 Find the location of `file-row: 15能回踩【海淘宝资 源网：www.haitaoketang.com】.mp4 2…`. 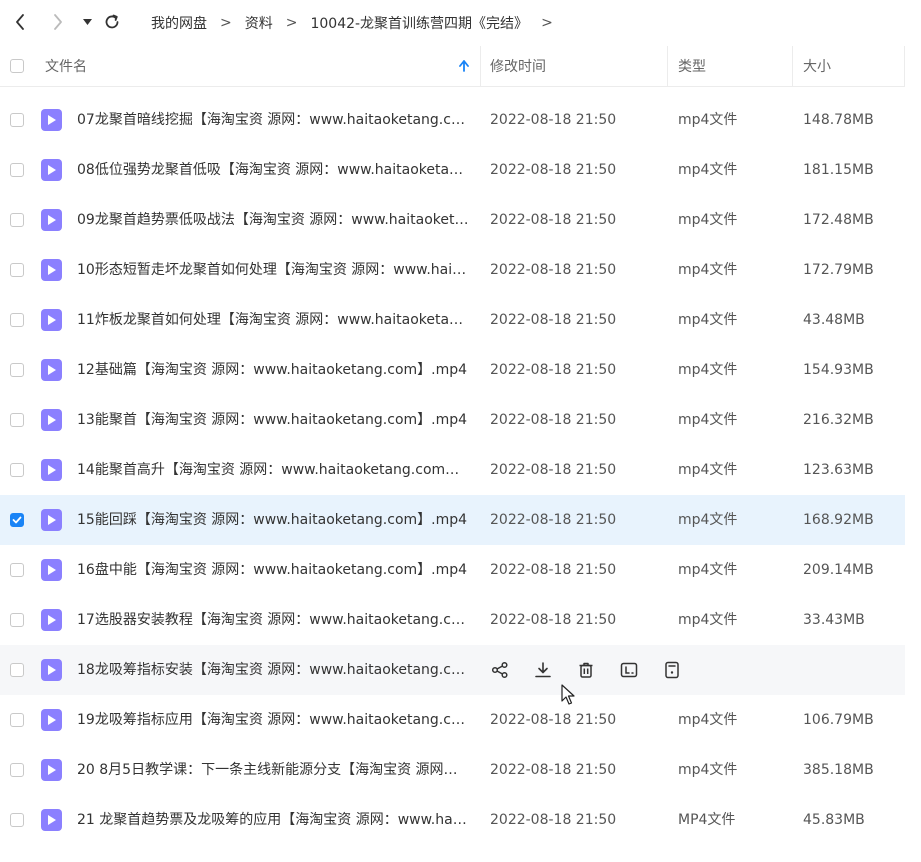

file-row: 15能回踩【海淘宝资 源网：www.haitaoketang.com】.mp4 2… is located at coordinates (452, 520).